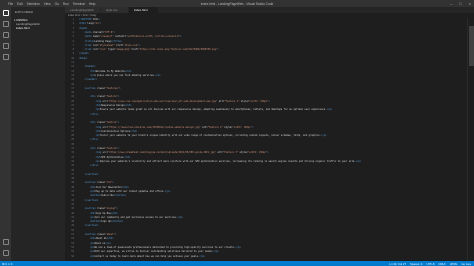 Image resolution: width=474 pixels, height=266 pixels. What do you see at coordinates (73, 24) in the screenshot?
I see `line-number: 2` at bounding box center [73, 24].